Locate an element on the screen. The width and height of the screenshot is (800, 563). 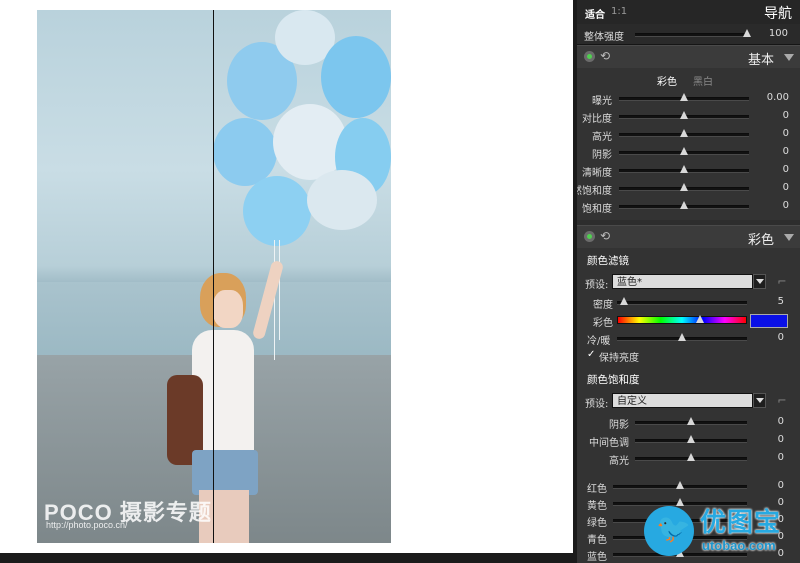
utobao-logo: 🐦 优图宝 utobao.com is located at coordinates (722, 531).